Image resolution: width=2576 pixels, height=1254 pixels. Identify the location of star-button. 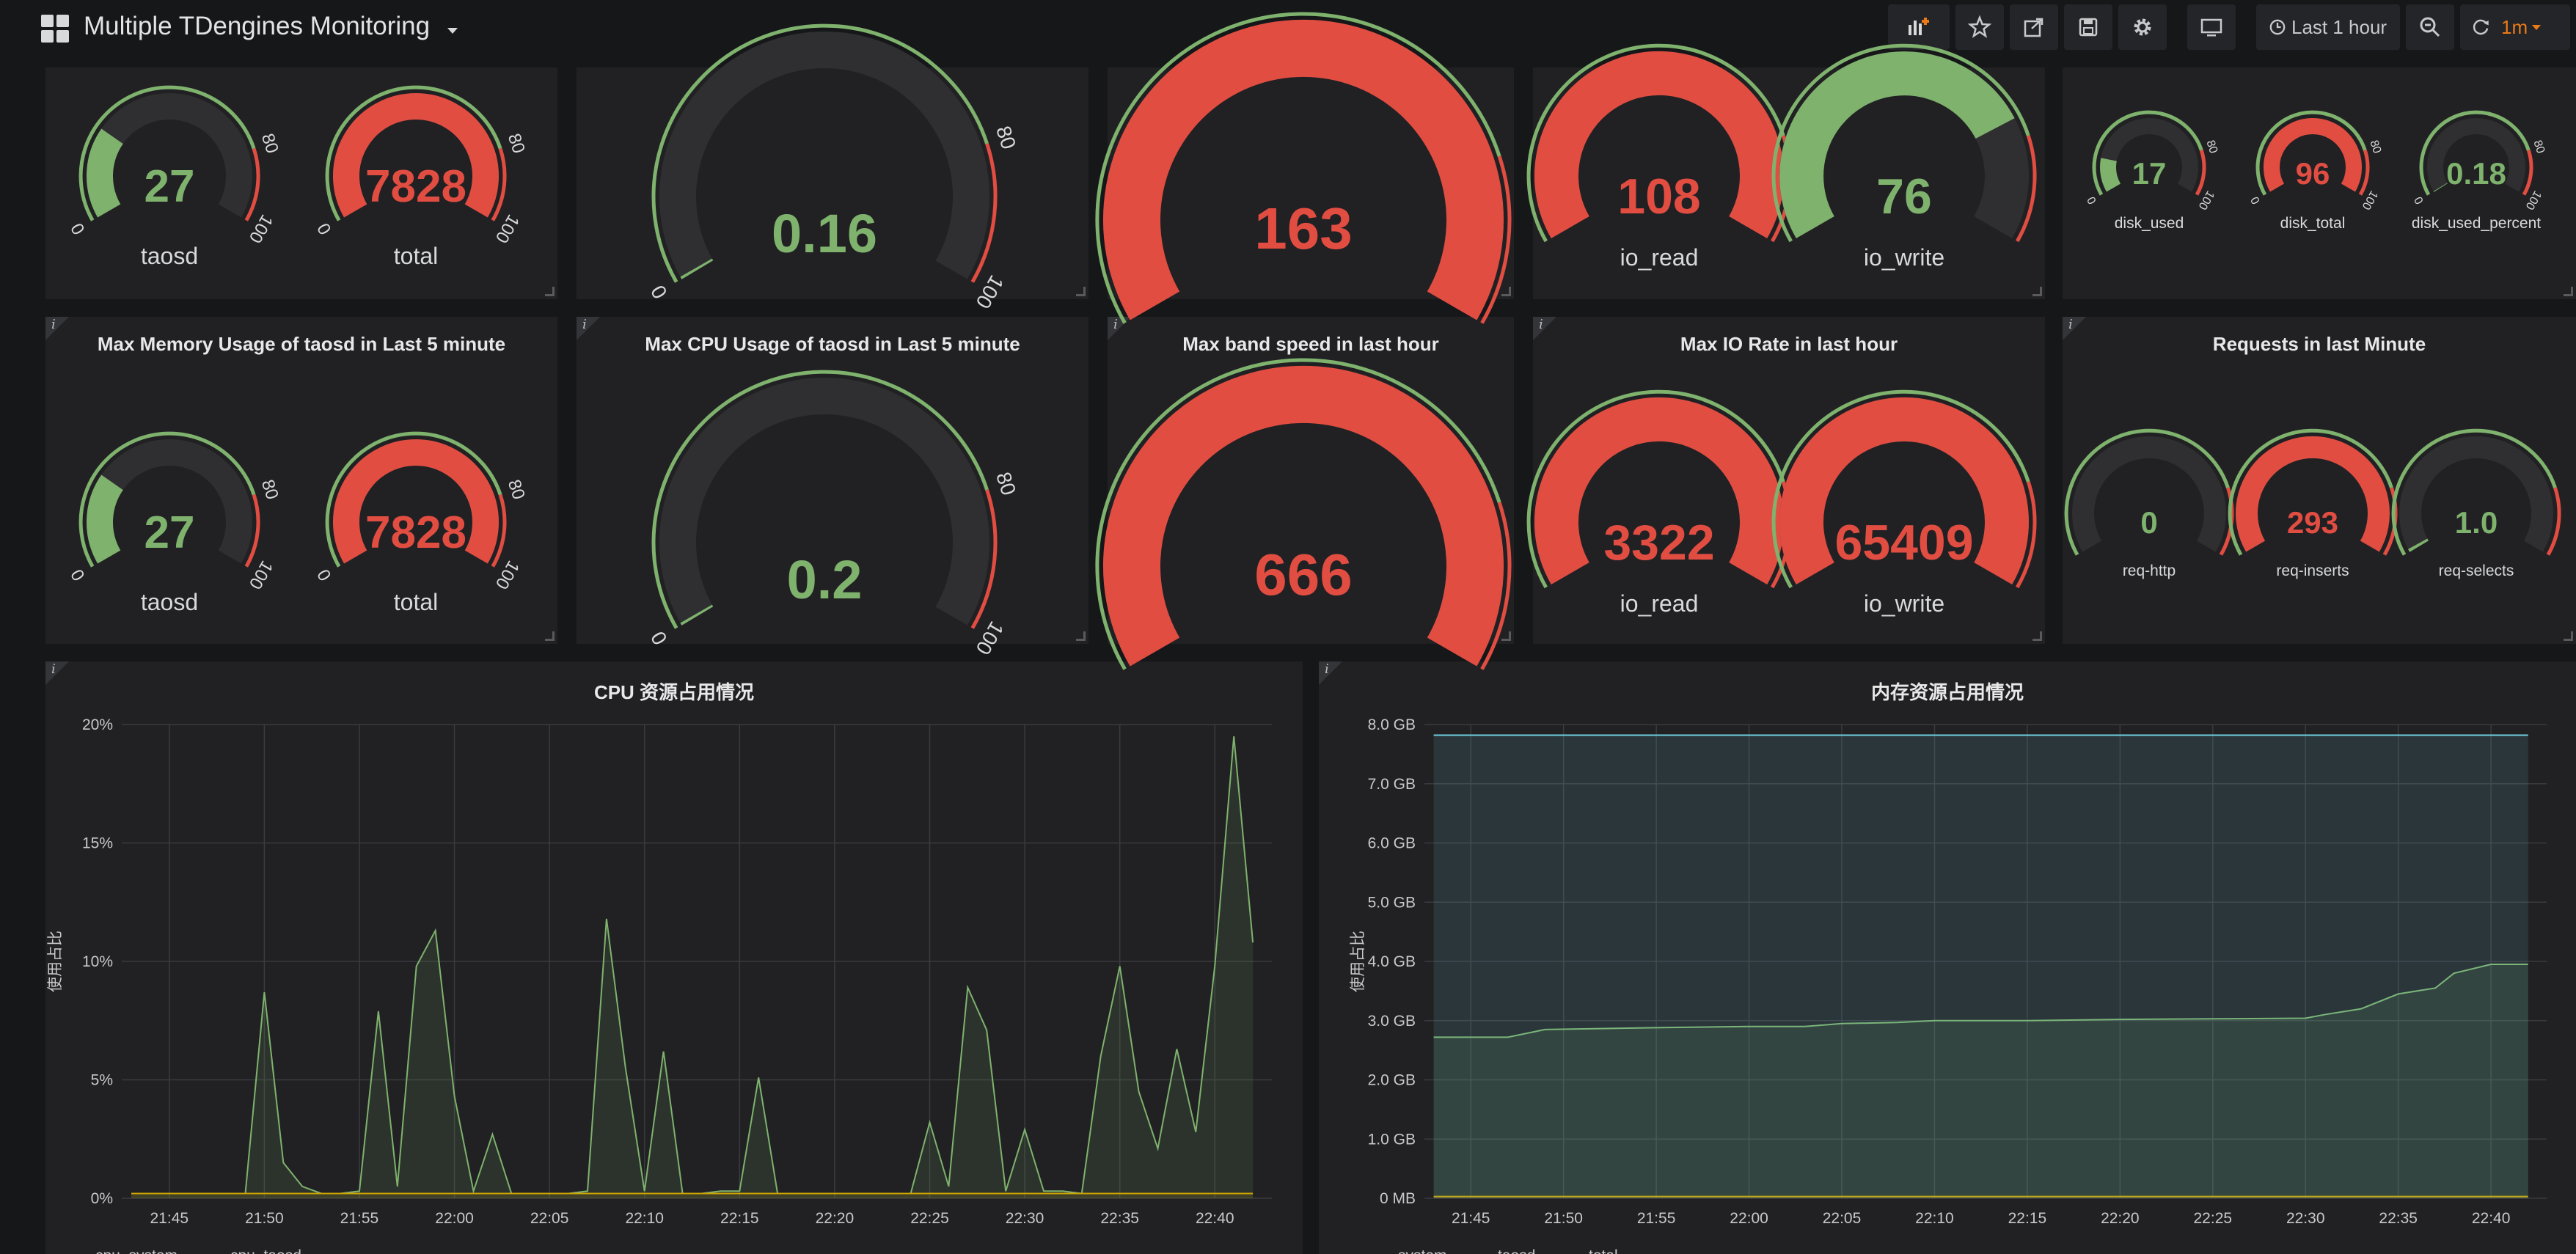
(1979, 27).